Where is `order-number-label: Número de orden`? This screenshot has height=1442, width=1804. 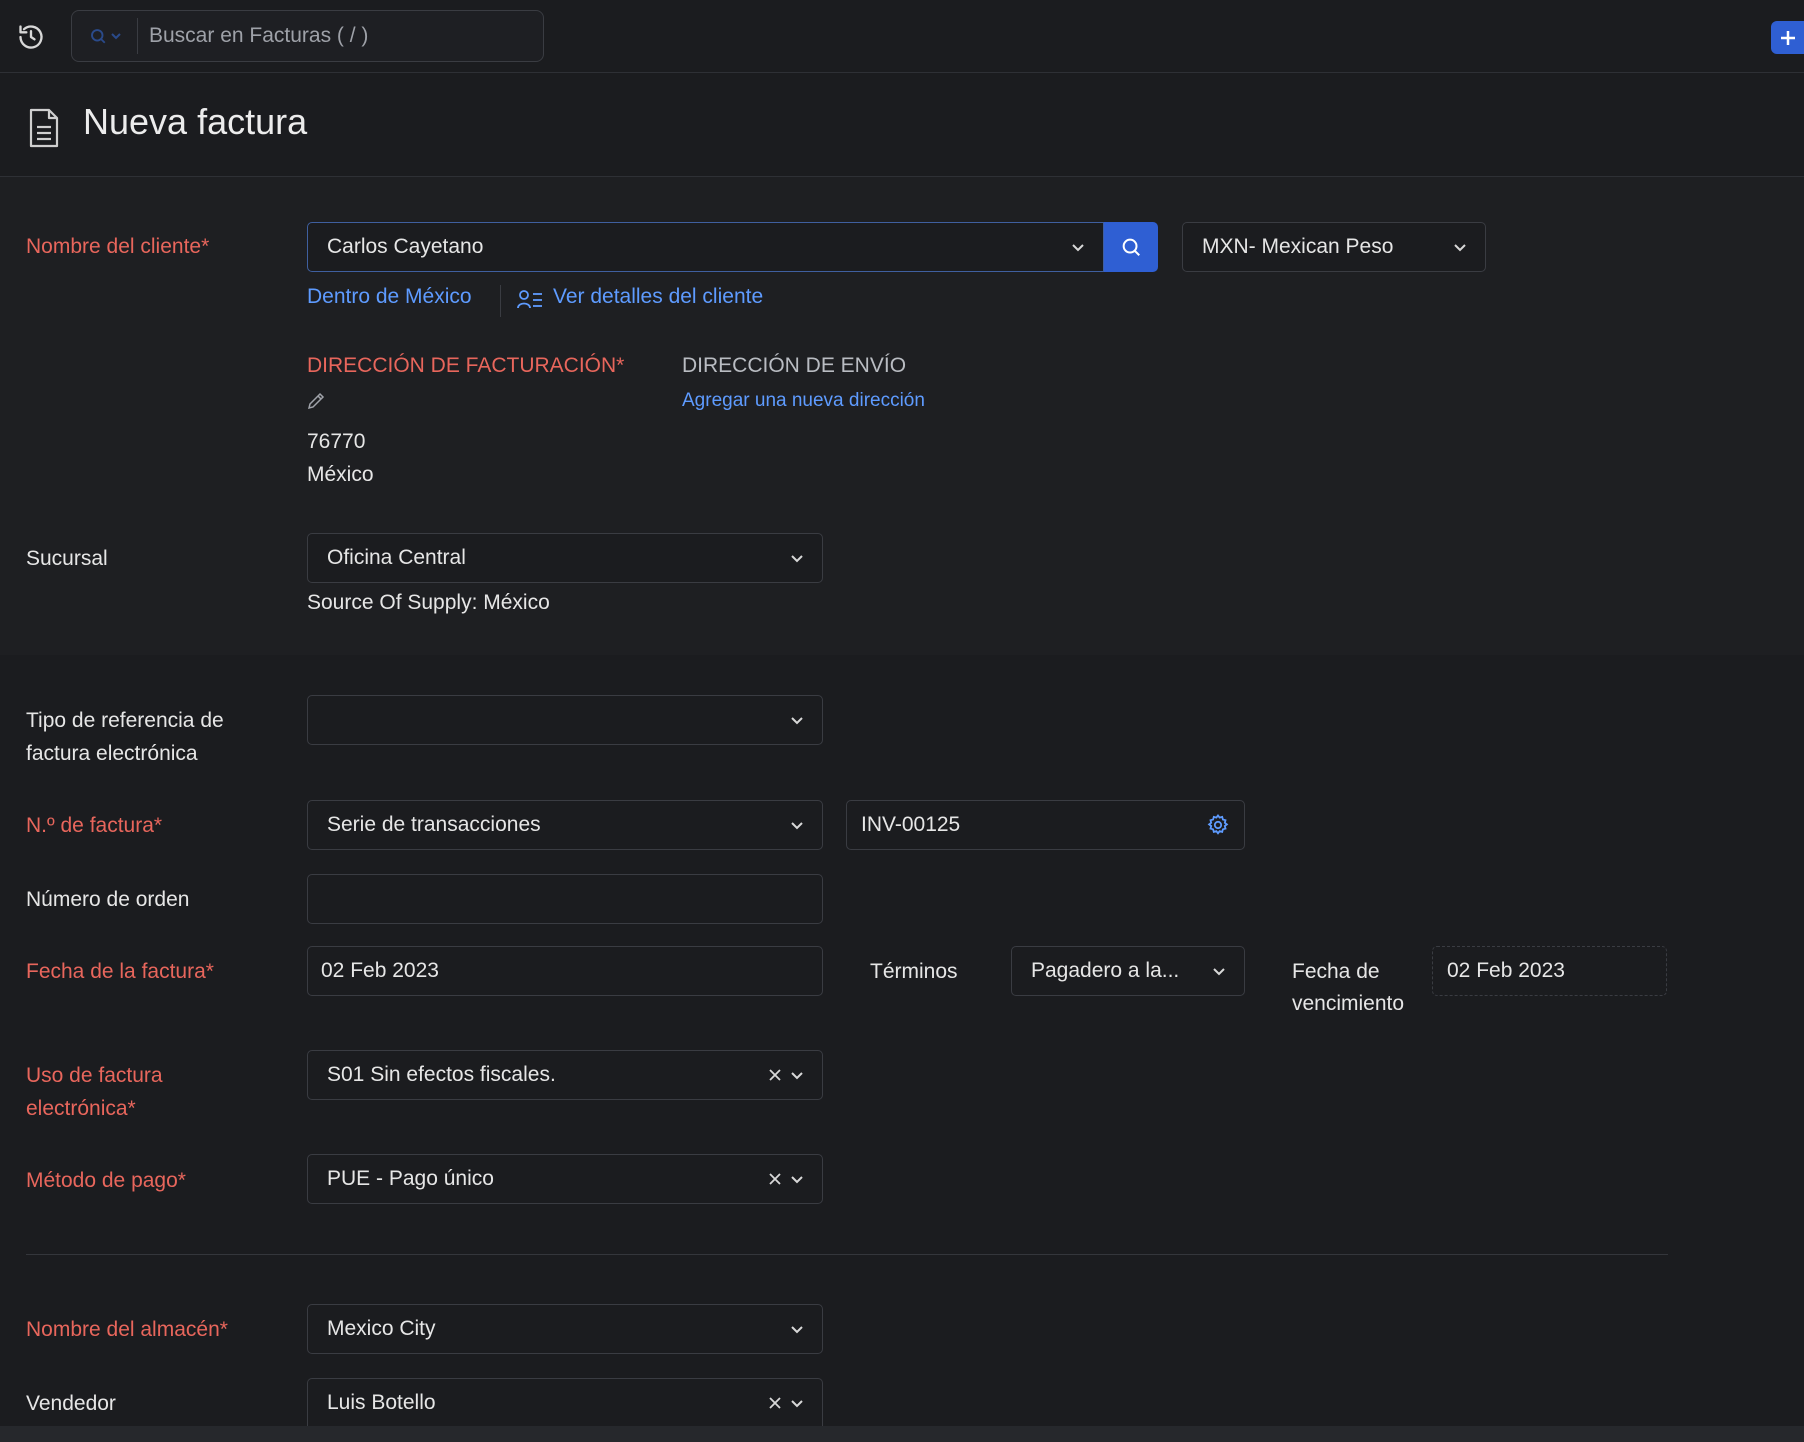
order-number-label: Número de orden is located at coordinates (108, 899).